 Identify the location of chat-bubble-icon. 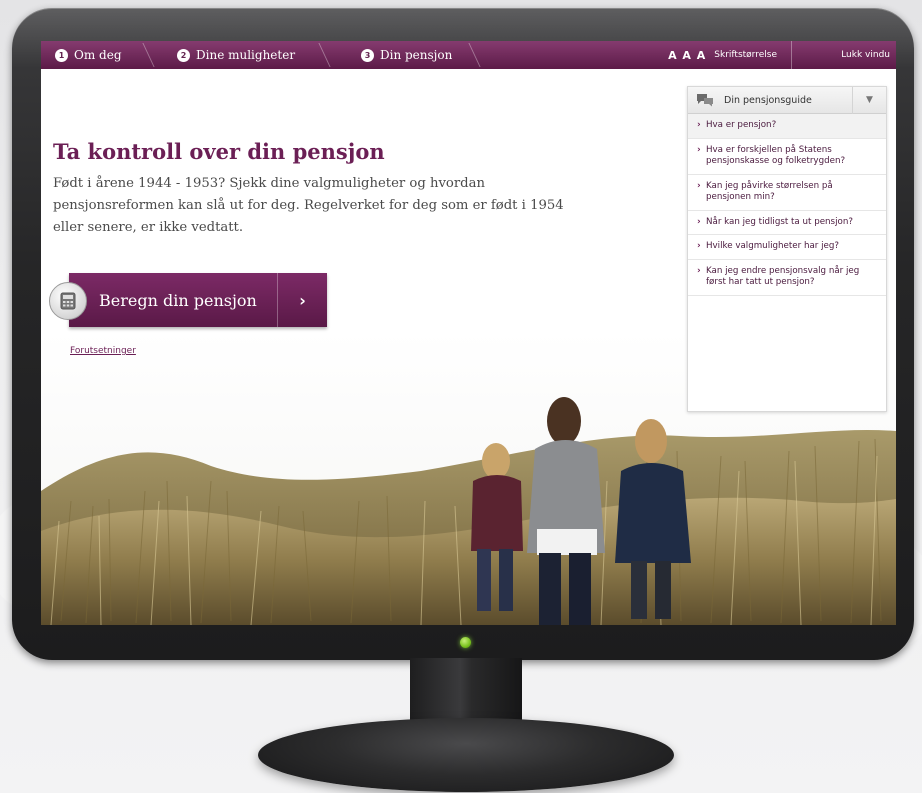
(705, 100).